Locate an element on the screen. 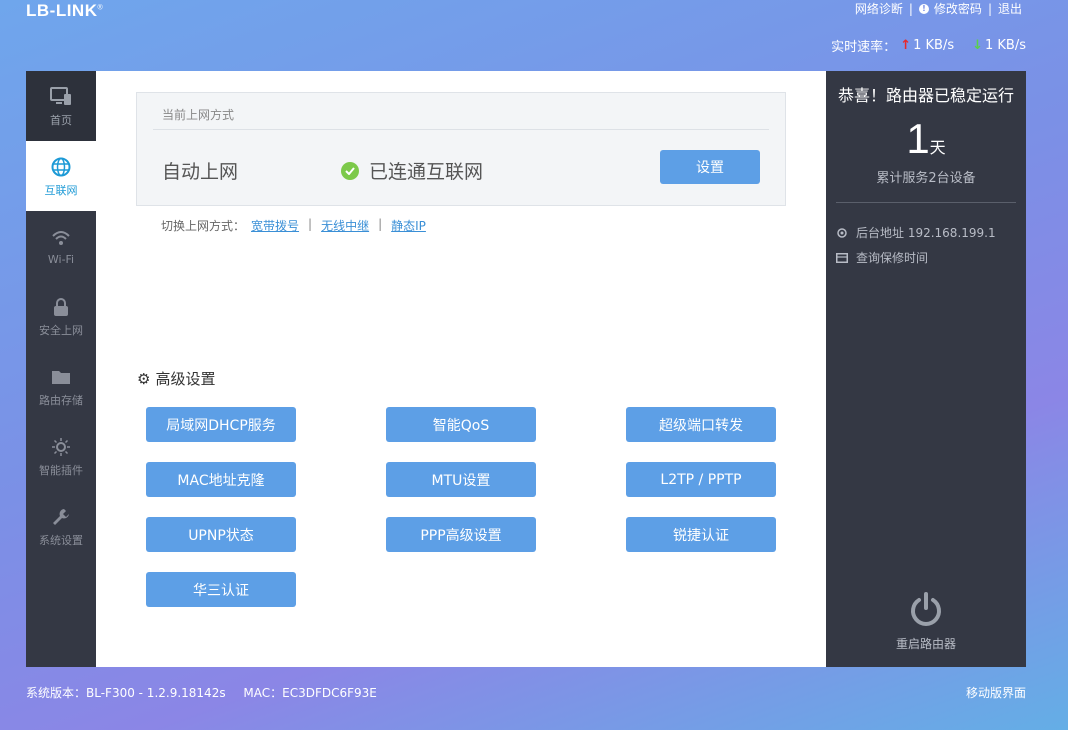 Image resolution: width=1068 pixels, height=730 pixels. monitor-icon is located at coordinates (61, 97).